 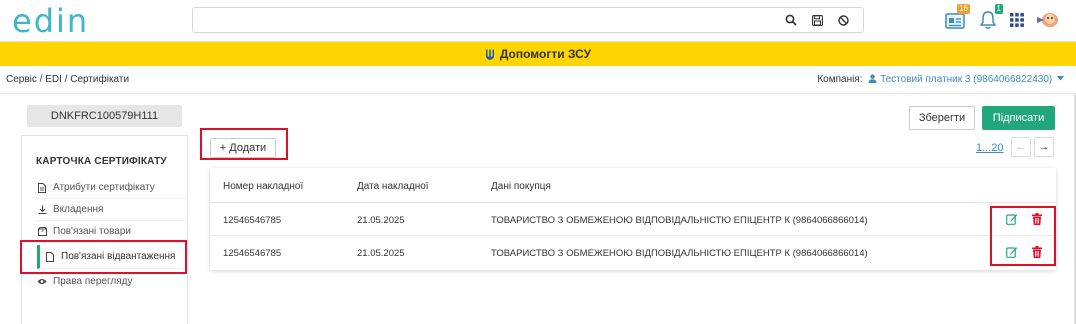 I want to click on user-icon, so click(x=872, y=78).